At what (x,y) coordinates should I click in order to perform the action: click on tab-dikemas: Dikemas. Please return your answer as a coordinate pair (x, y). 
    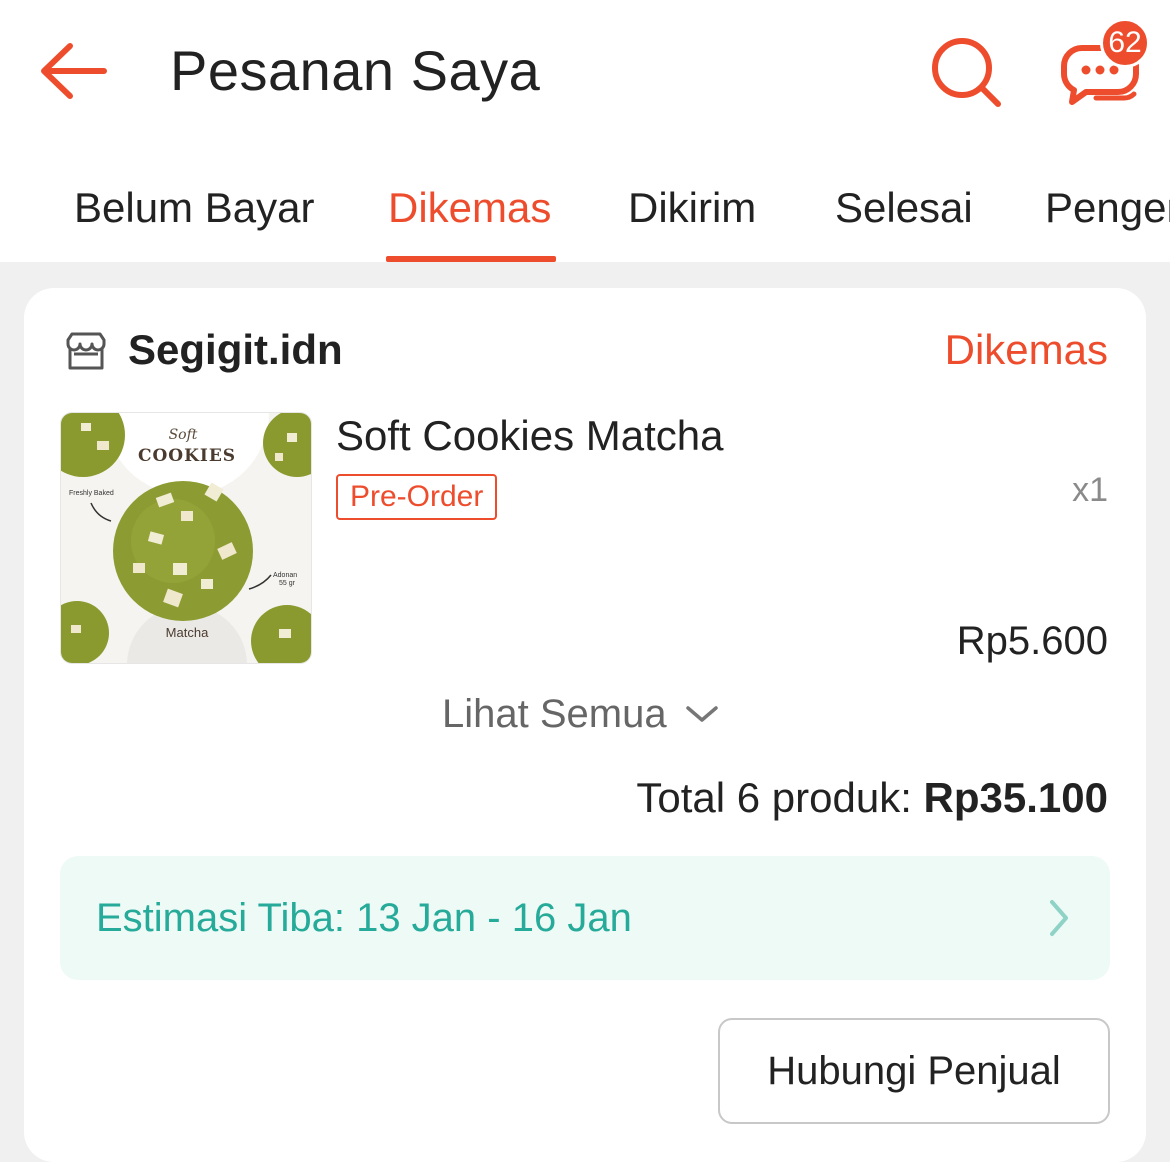
    Looking at the image, I should click on (469, 208).